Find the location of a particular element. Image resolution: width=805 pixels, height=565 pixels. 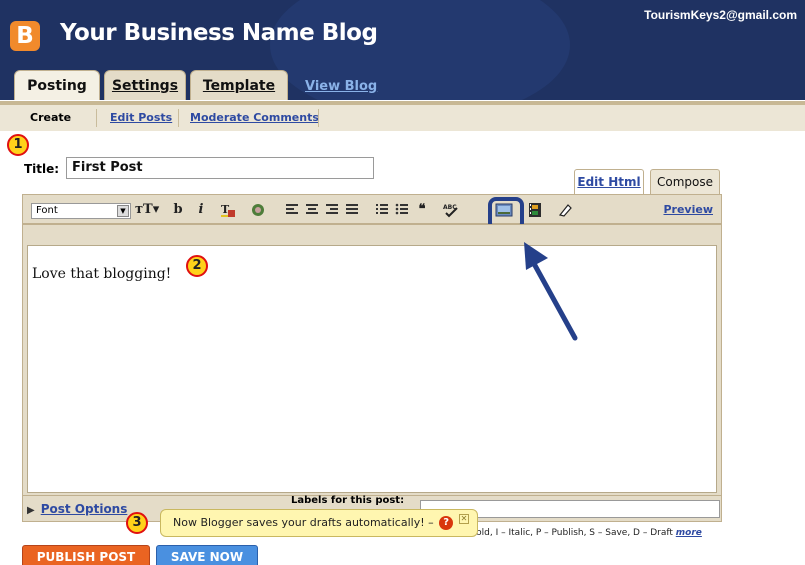

tab-posting: Posting is located at coordinates (57, 85).